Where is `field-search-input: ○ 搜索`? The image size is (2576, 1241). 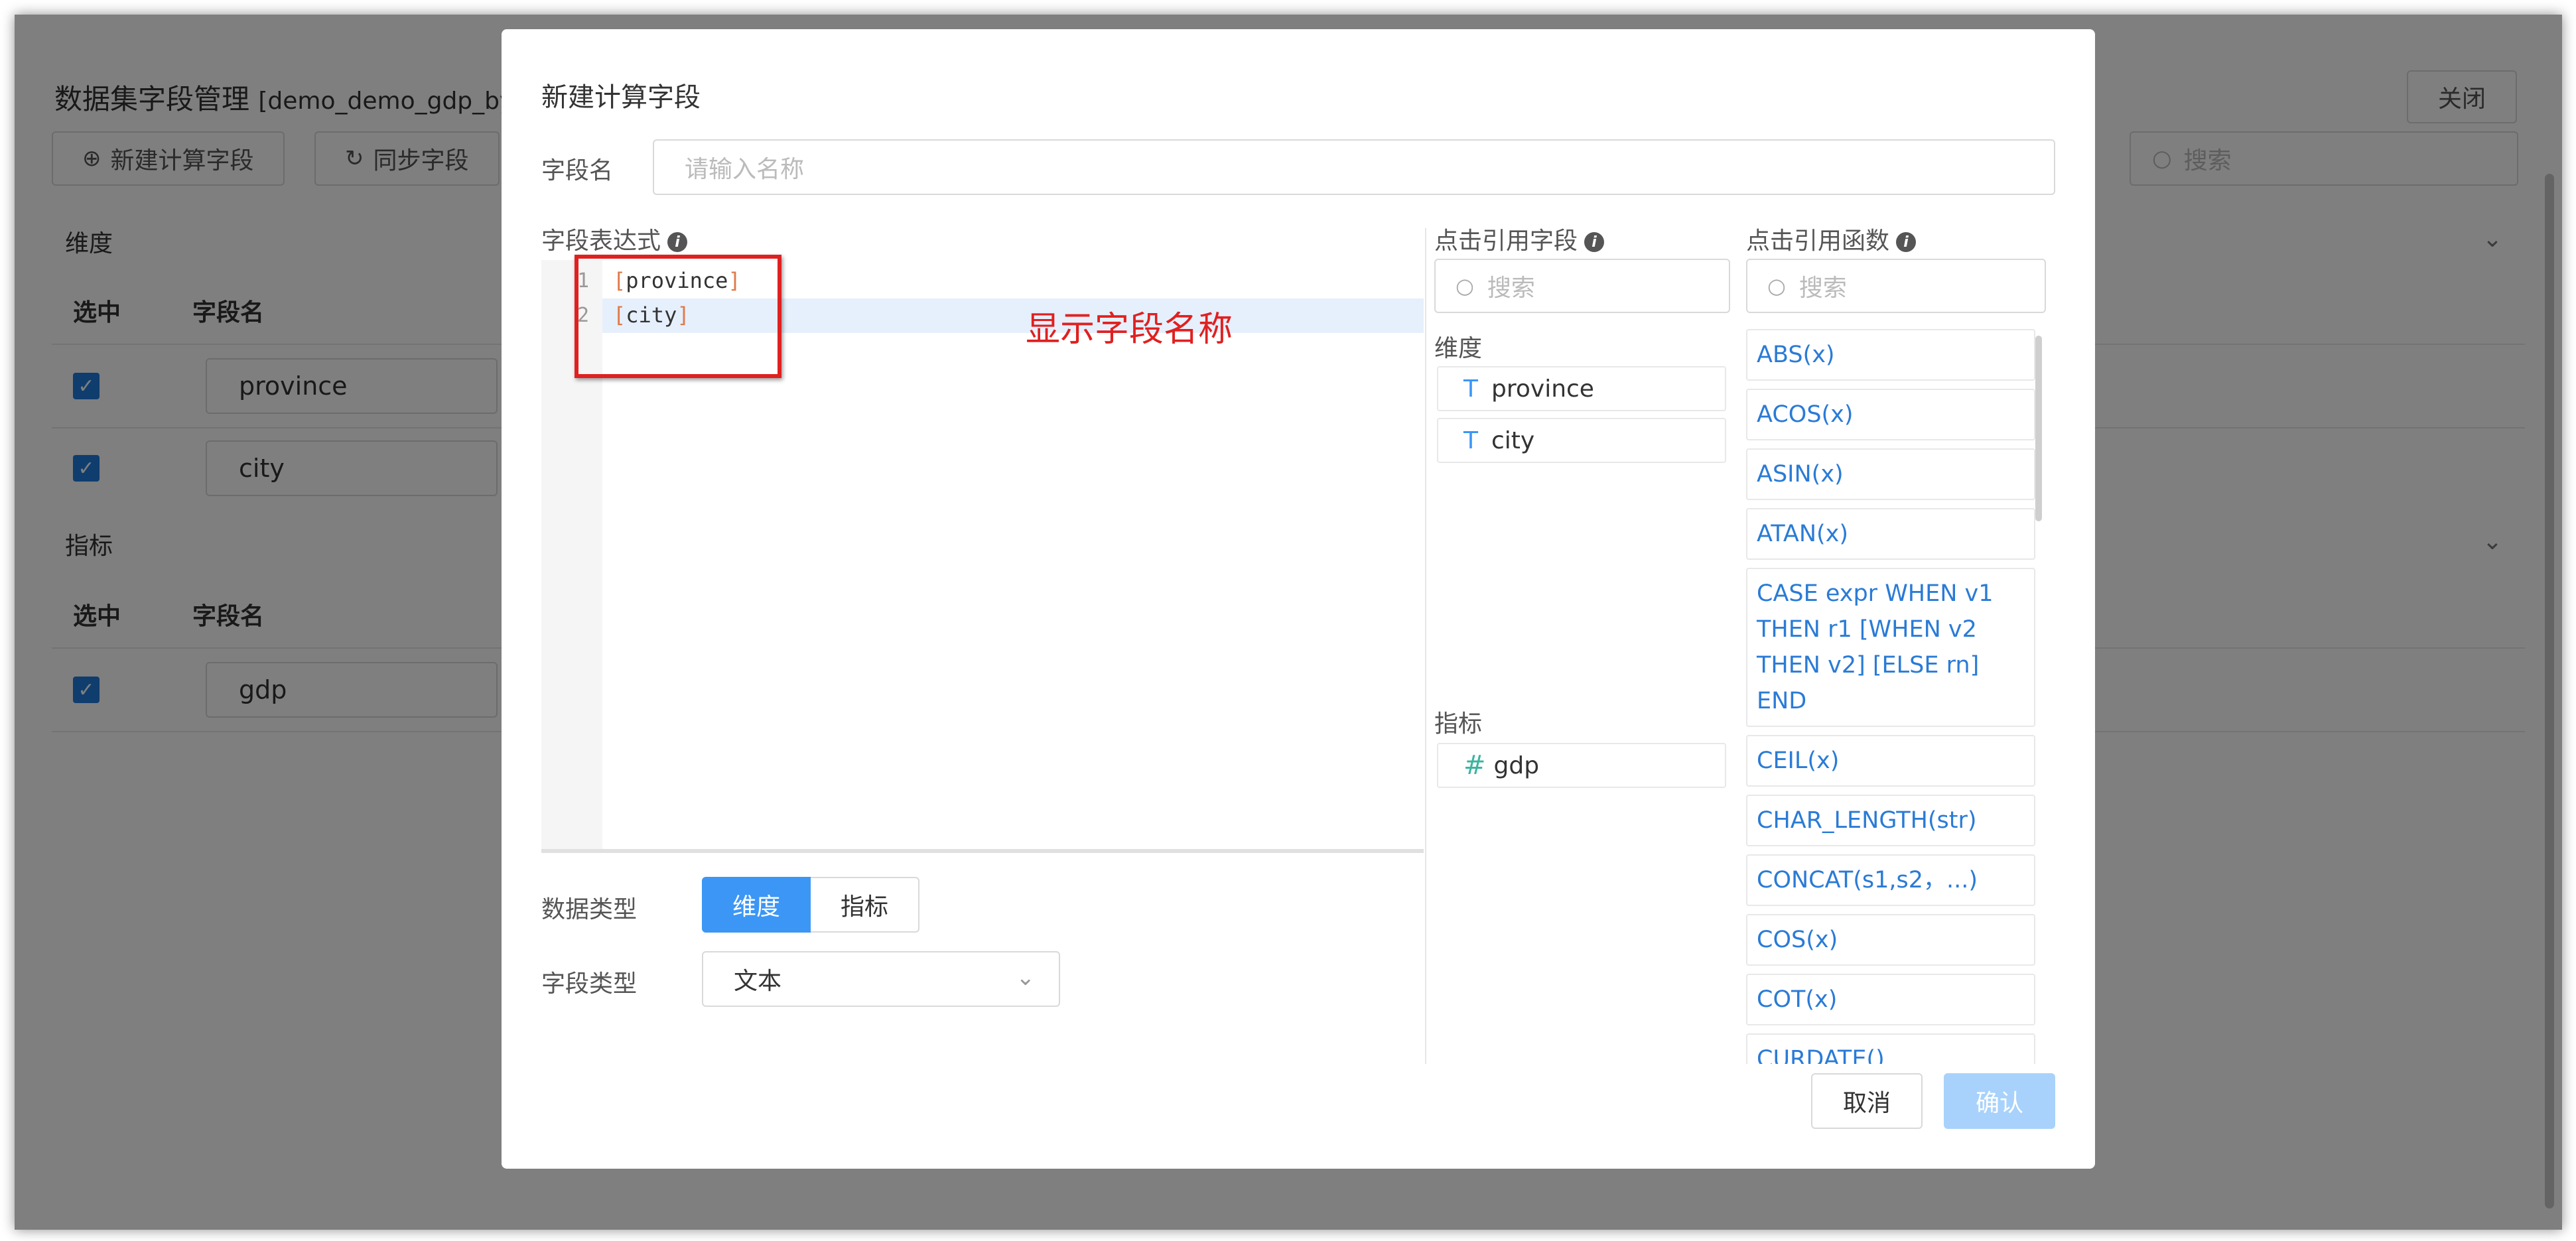
field-search-input: ○ 搜索 is located at coordinates (1582, 286).